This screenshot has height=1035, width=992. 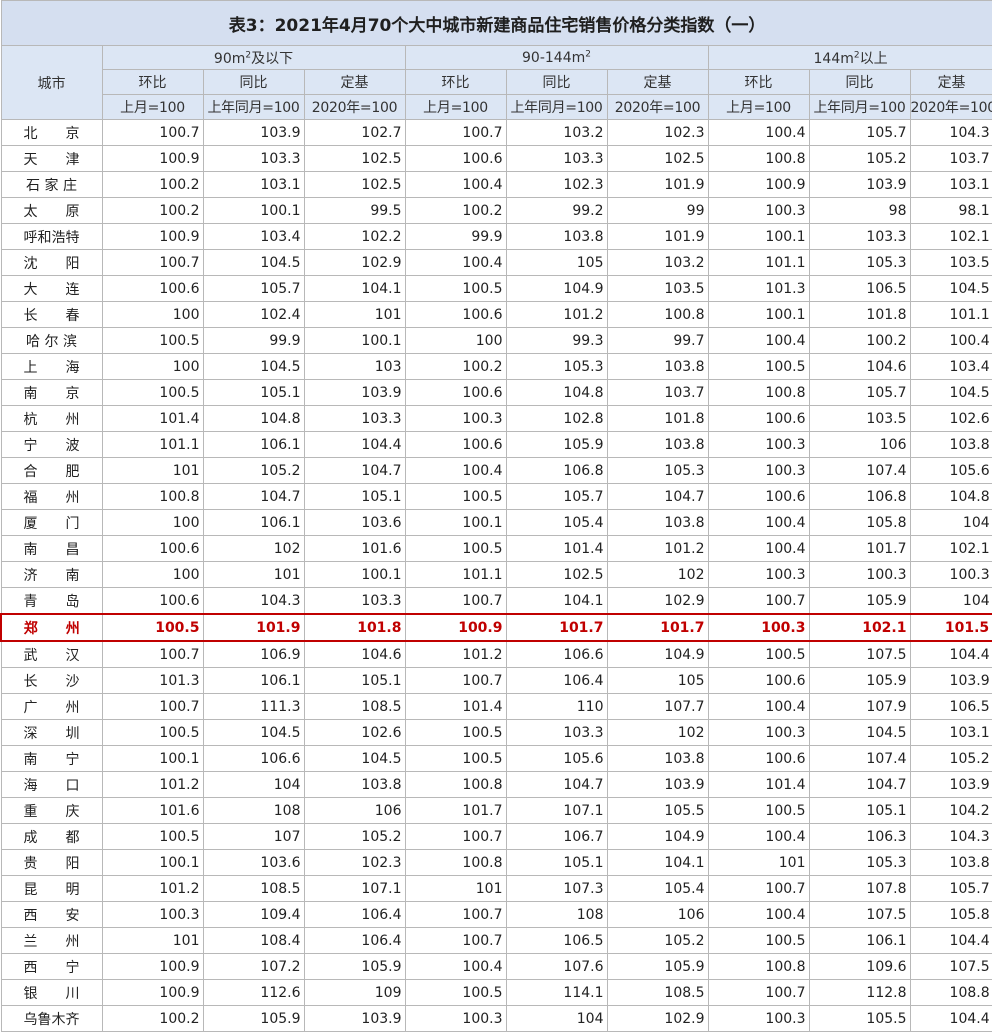 I want to click on value-cell: 107.4, so click(x=859, y=758).